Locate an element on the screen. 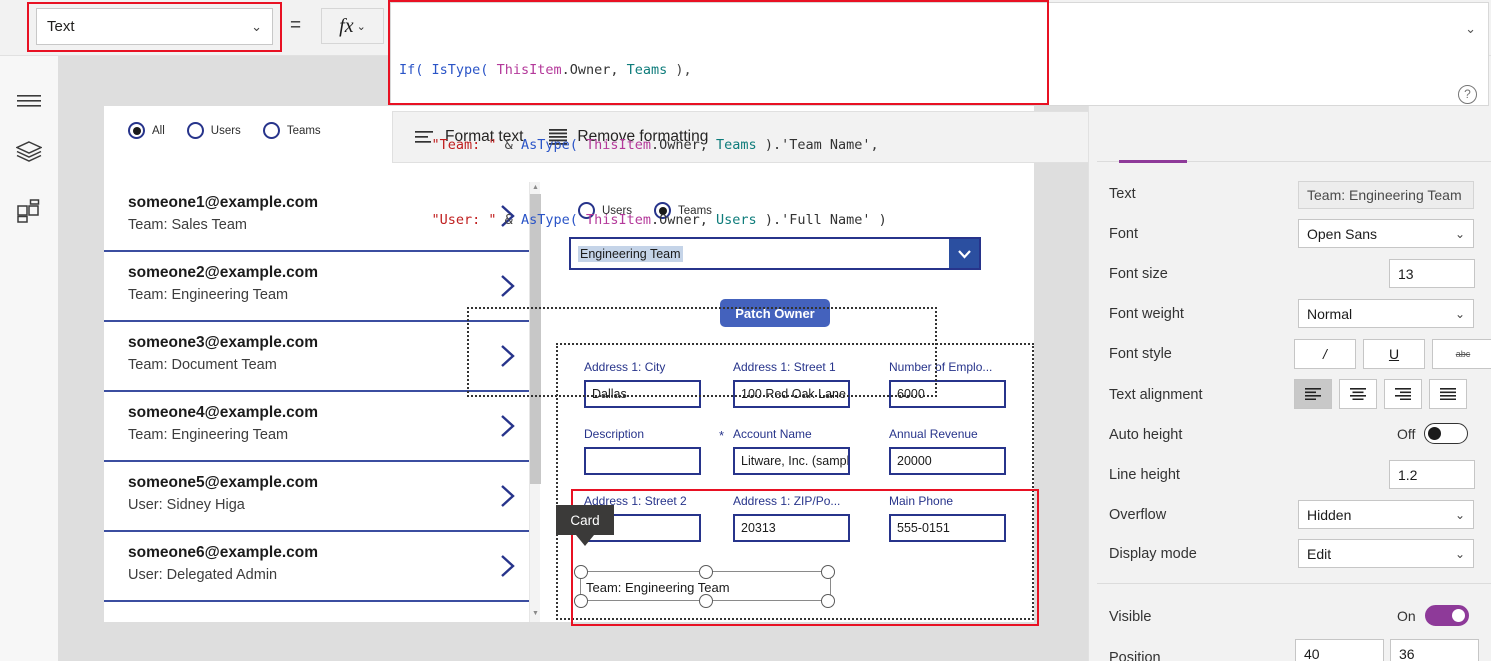 The image size is (1491, 661). gallery-filter-radio-all: All is located at coordinates (146, 130).